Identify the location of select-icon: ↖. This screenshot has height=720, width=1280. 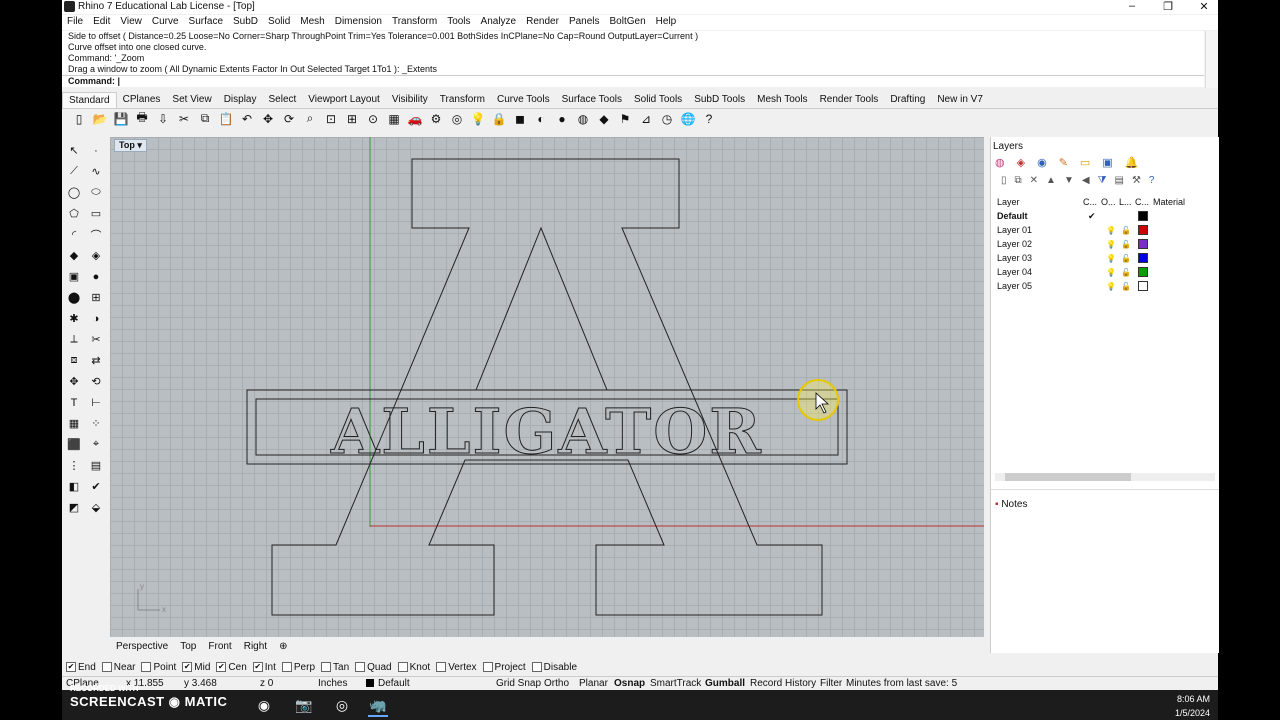
(74, 150).